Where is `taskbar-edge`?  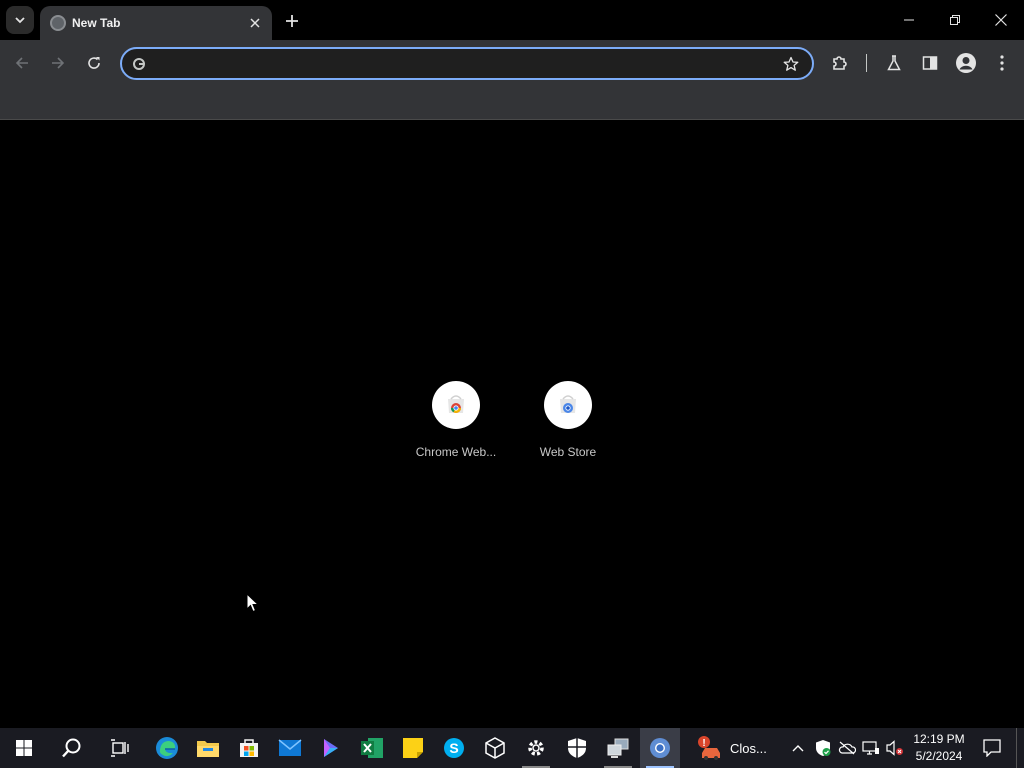
taskbar-edge is located at coordinates (167, 748).